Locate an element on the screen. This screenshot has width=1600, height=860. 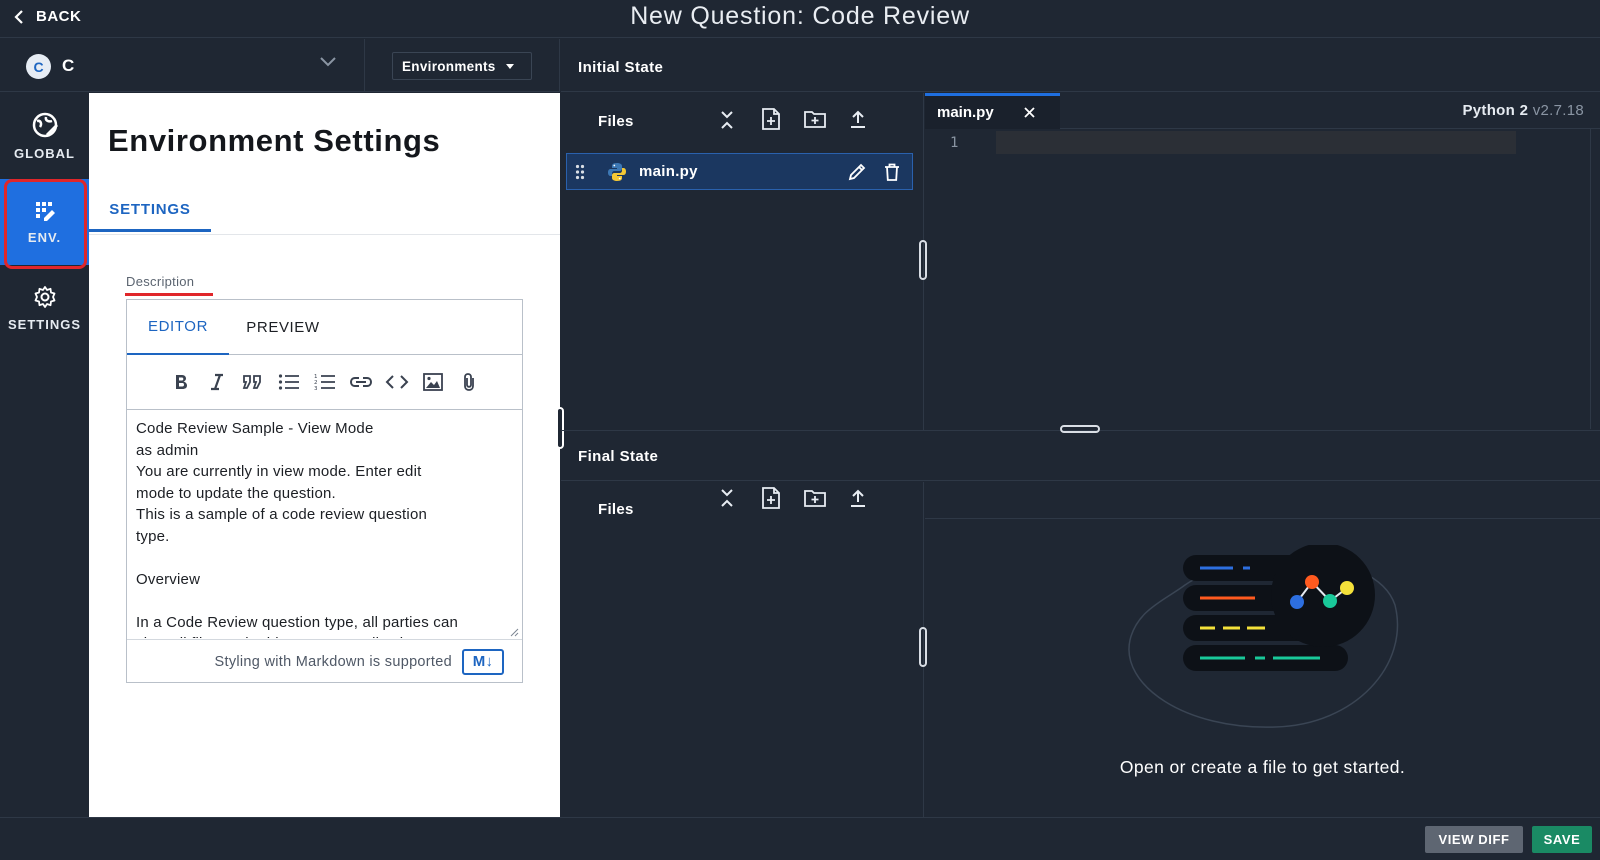
editor-footer: Styling with Markdown is supported M↓ is located at coordinates (324, 661).